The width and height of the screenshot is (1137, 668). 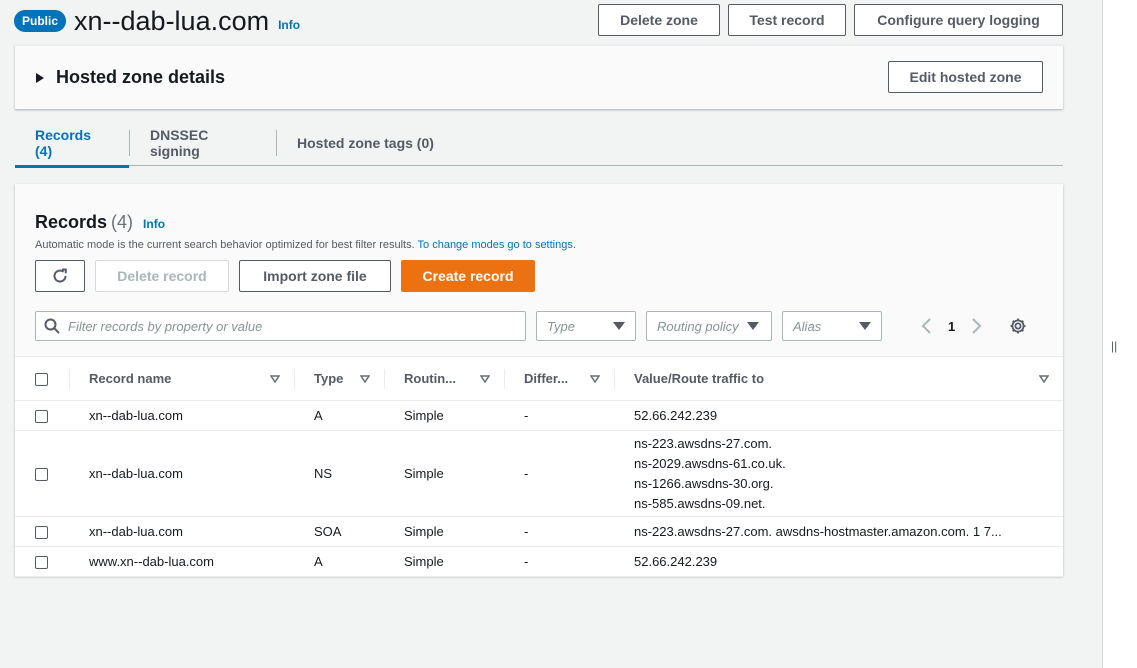 What do you see at coordinates (676, 415) in the screenshot?
I see `value-line: 52.66.242.239` at bounding box center [676, 415].